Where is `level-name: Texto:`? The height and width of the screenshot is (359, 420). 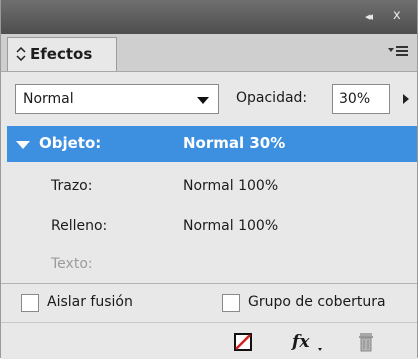 level-name: Texto: is located at coordinates (72, 264).